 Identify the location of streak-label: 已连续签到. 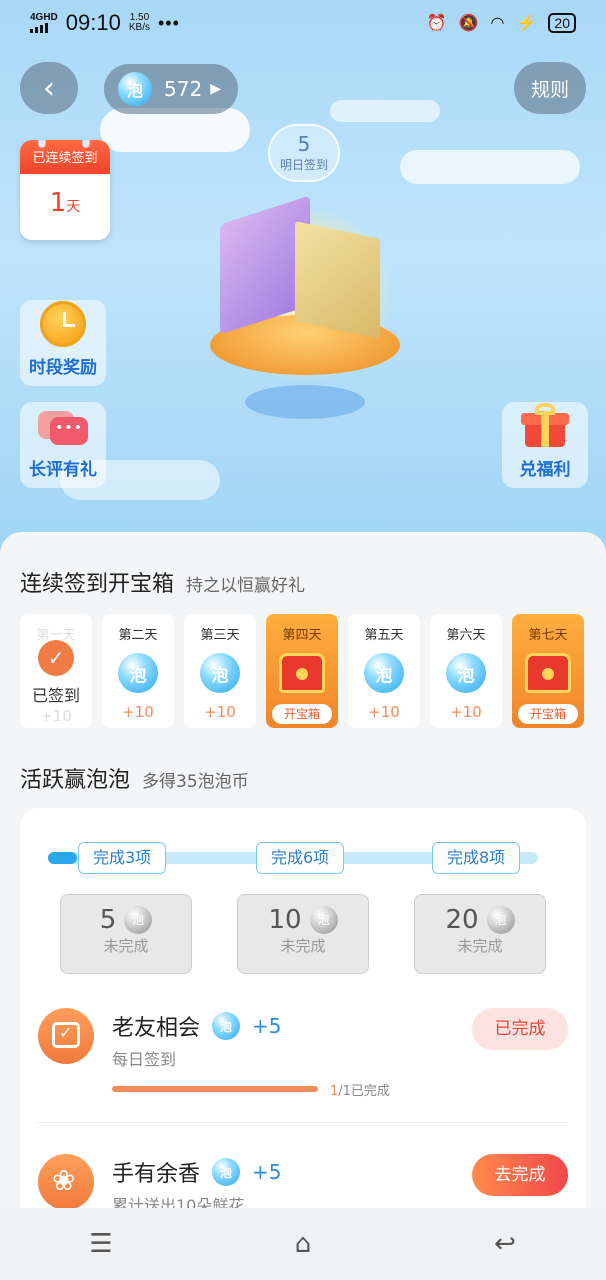
(65, 157).